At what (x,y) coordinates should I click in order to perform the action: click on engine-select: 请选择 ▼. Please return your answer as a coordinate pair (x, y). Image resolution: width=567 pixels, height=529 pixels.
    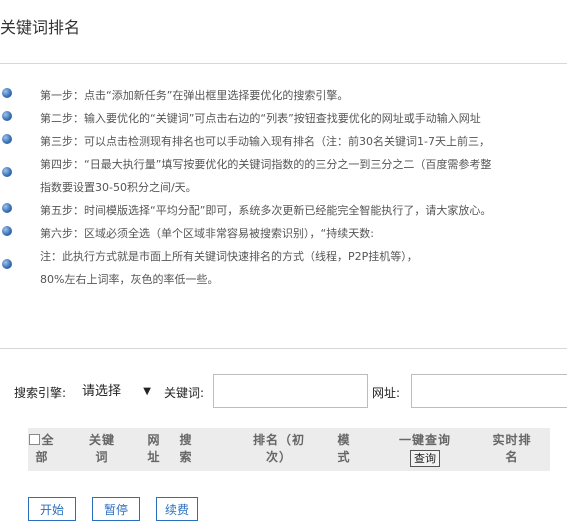
    Looking at the image, I should click on (117, 392).